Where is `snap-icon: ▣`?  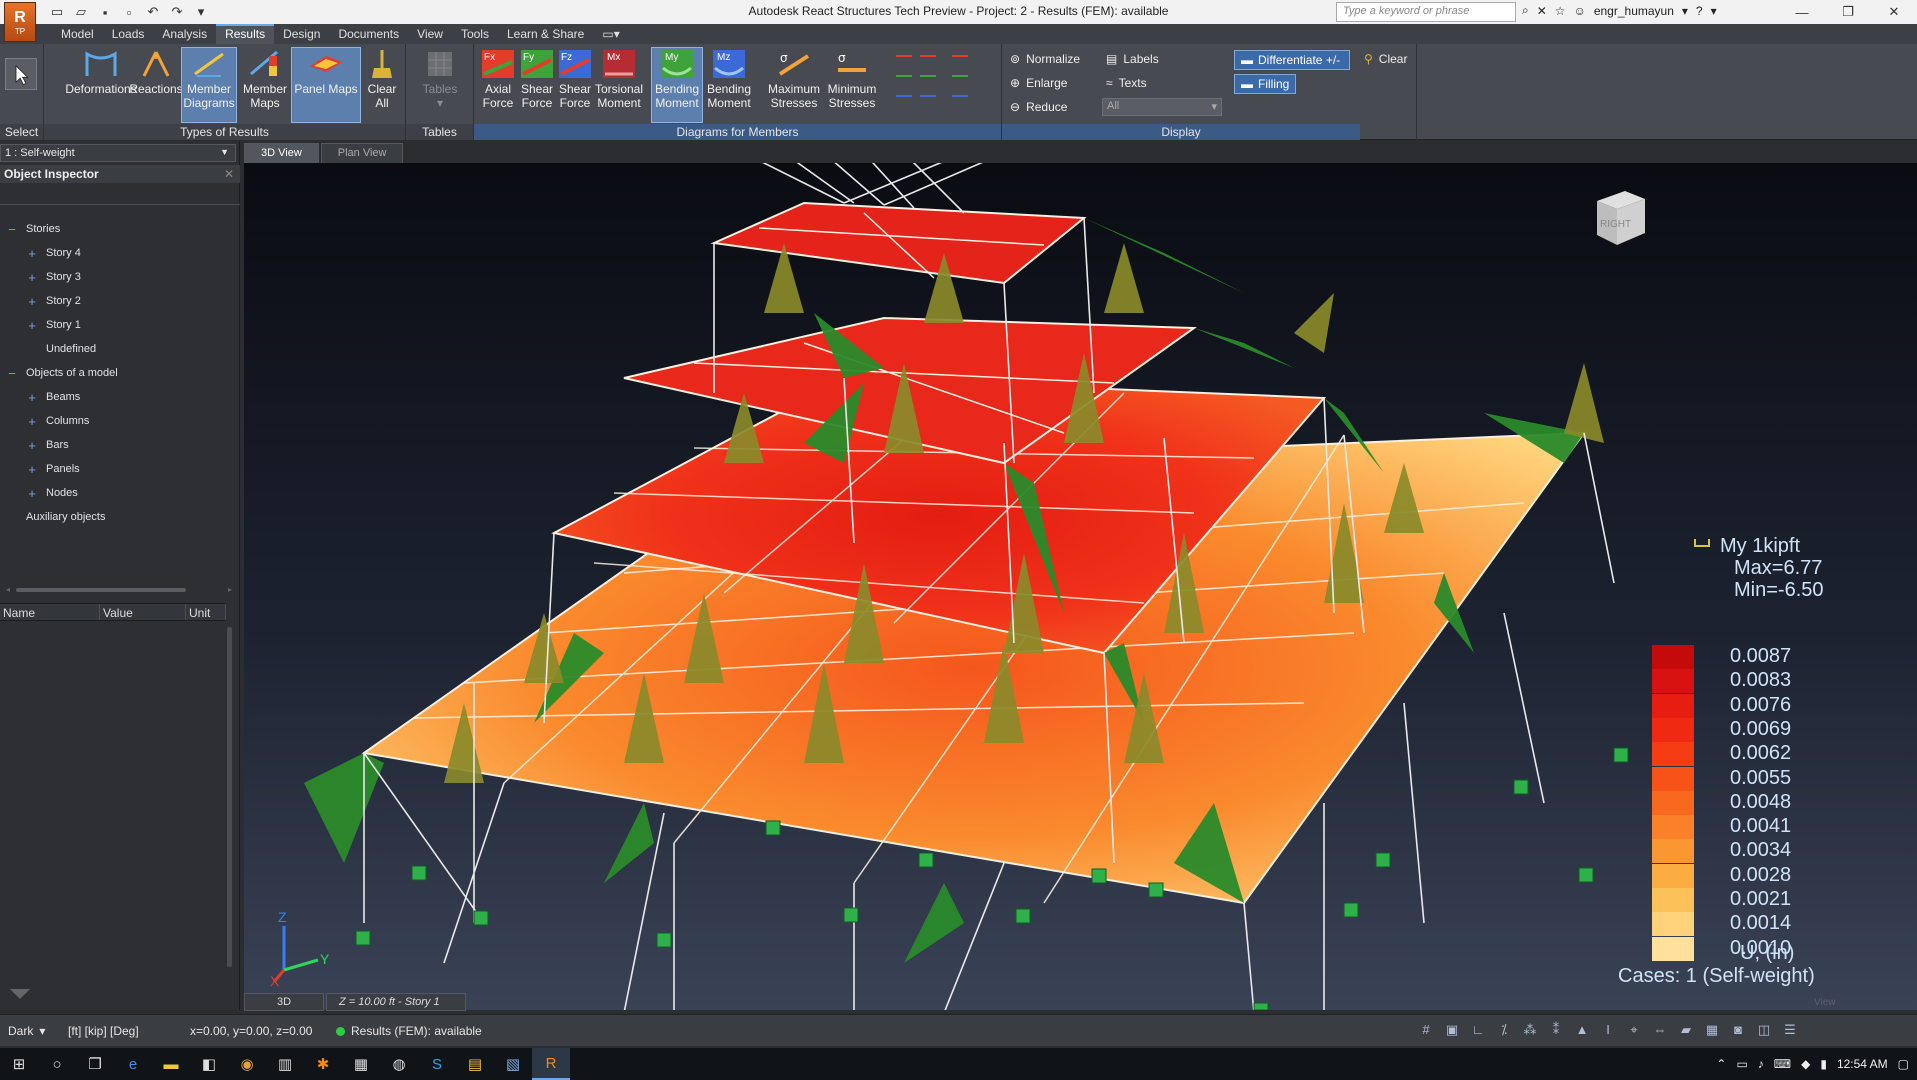 snap-icon: ▣ is located at coordinates (1452, 1030).